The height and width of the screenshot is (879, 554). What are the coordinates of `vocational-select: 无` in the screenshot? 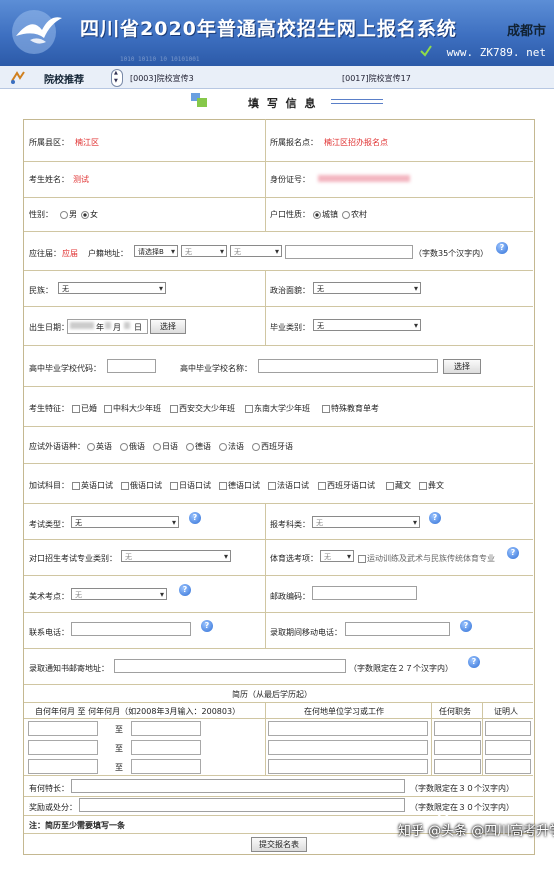 It's located at (176, 556).